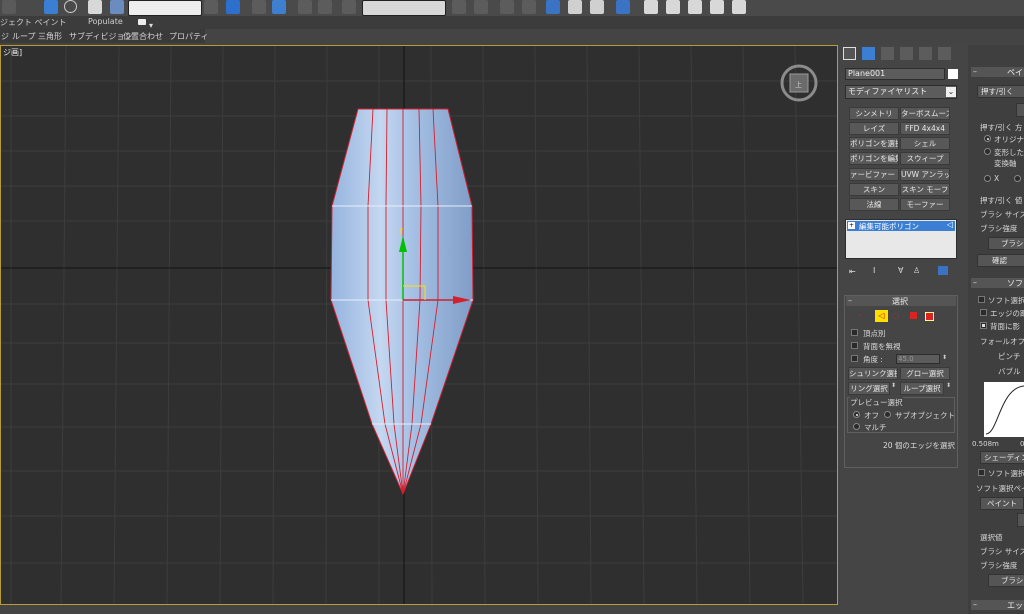 This screenshot has width=1024, height=614. I want to click on by-vertex-checkbox, so click(854, 332).